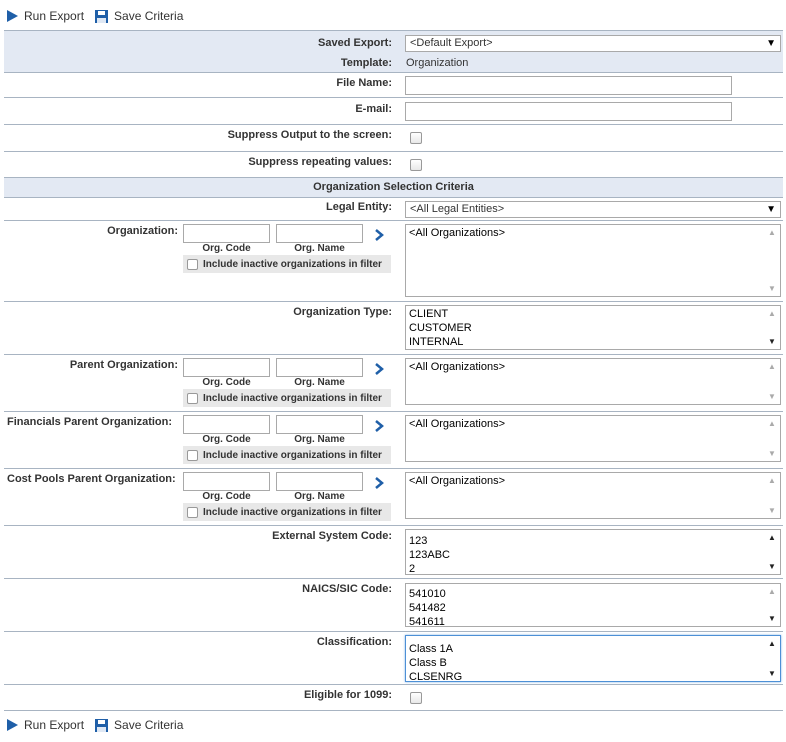  I want to click on organization-type-listbox: CLIENT CUSTOMER INTERNAL ▲ ▼, so click(593, 327).